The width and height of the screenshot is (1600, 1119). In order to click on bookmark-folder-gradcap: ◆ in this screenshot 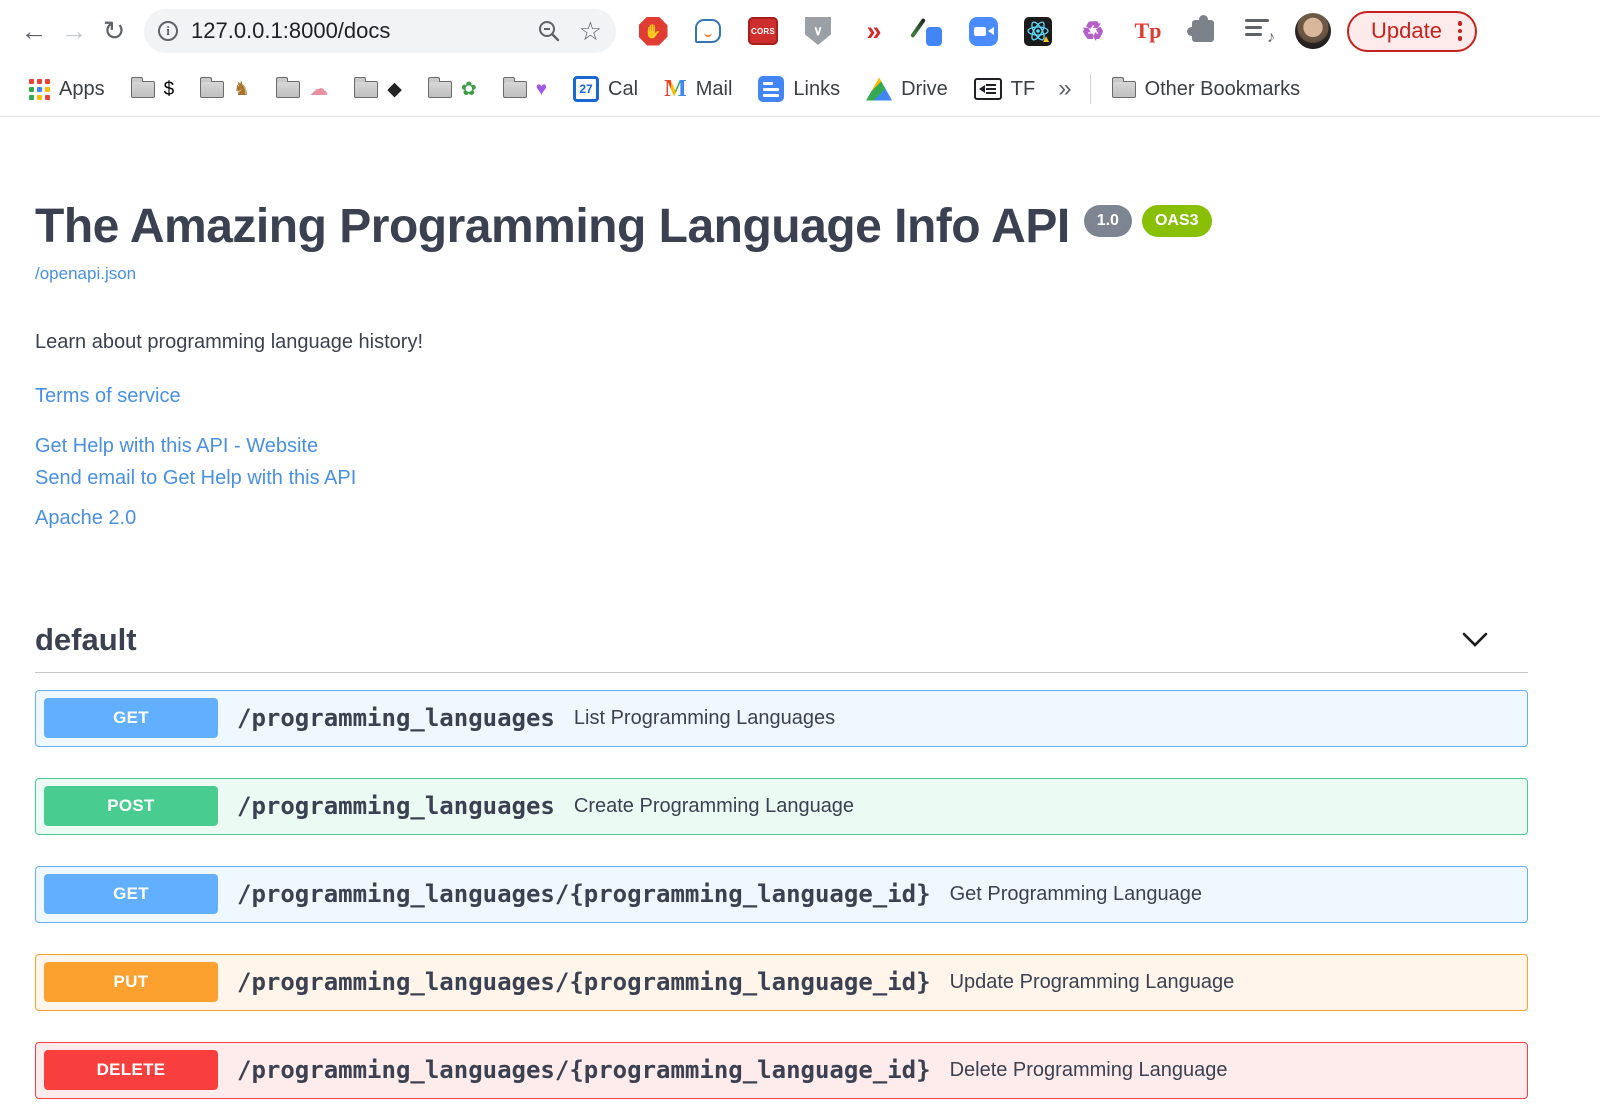, I will do `click(378, 89)`.